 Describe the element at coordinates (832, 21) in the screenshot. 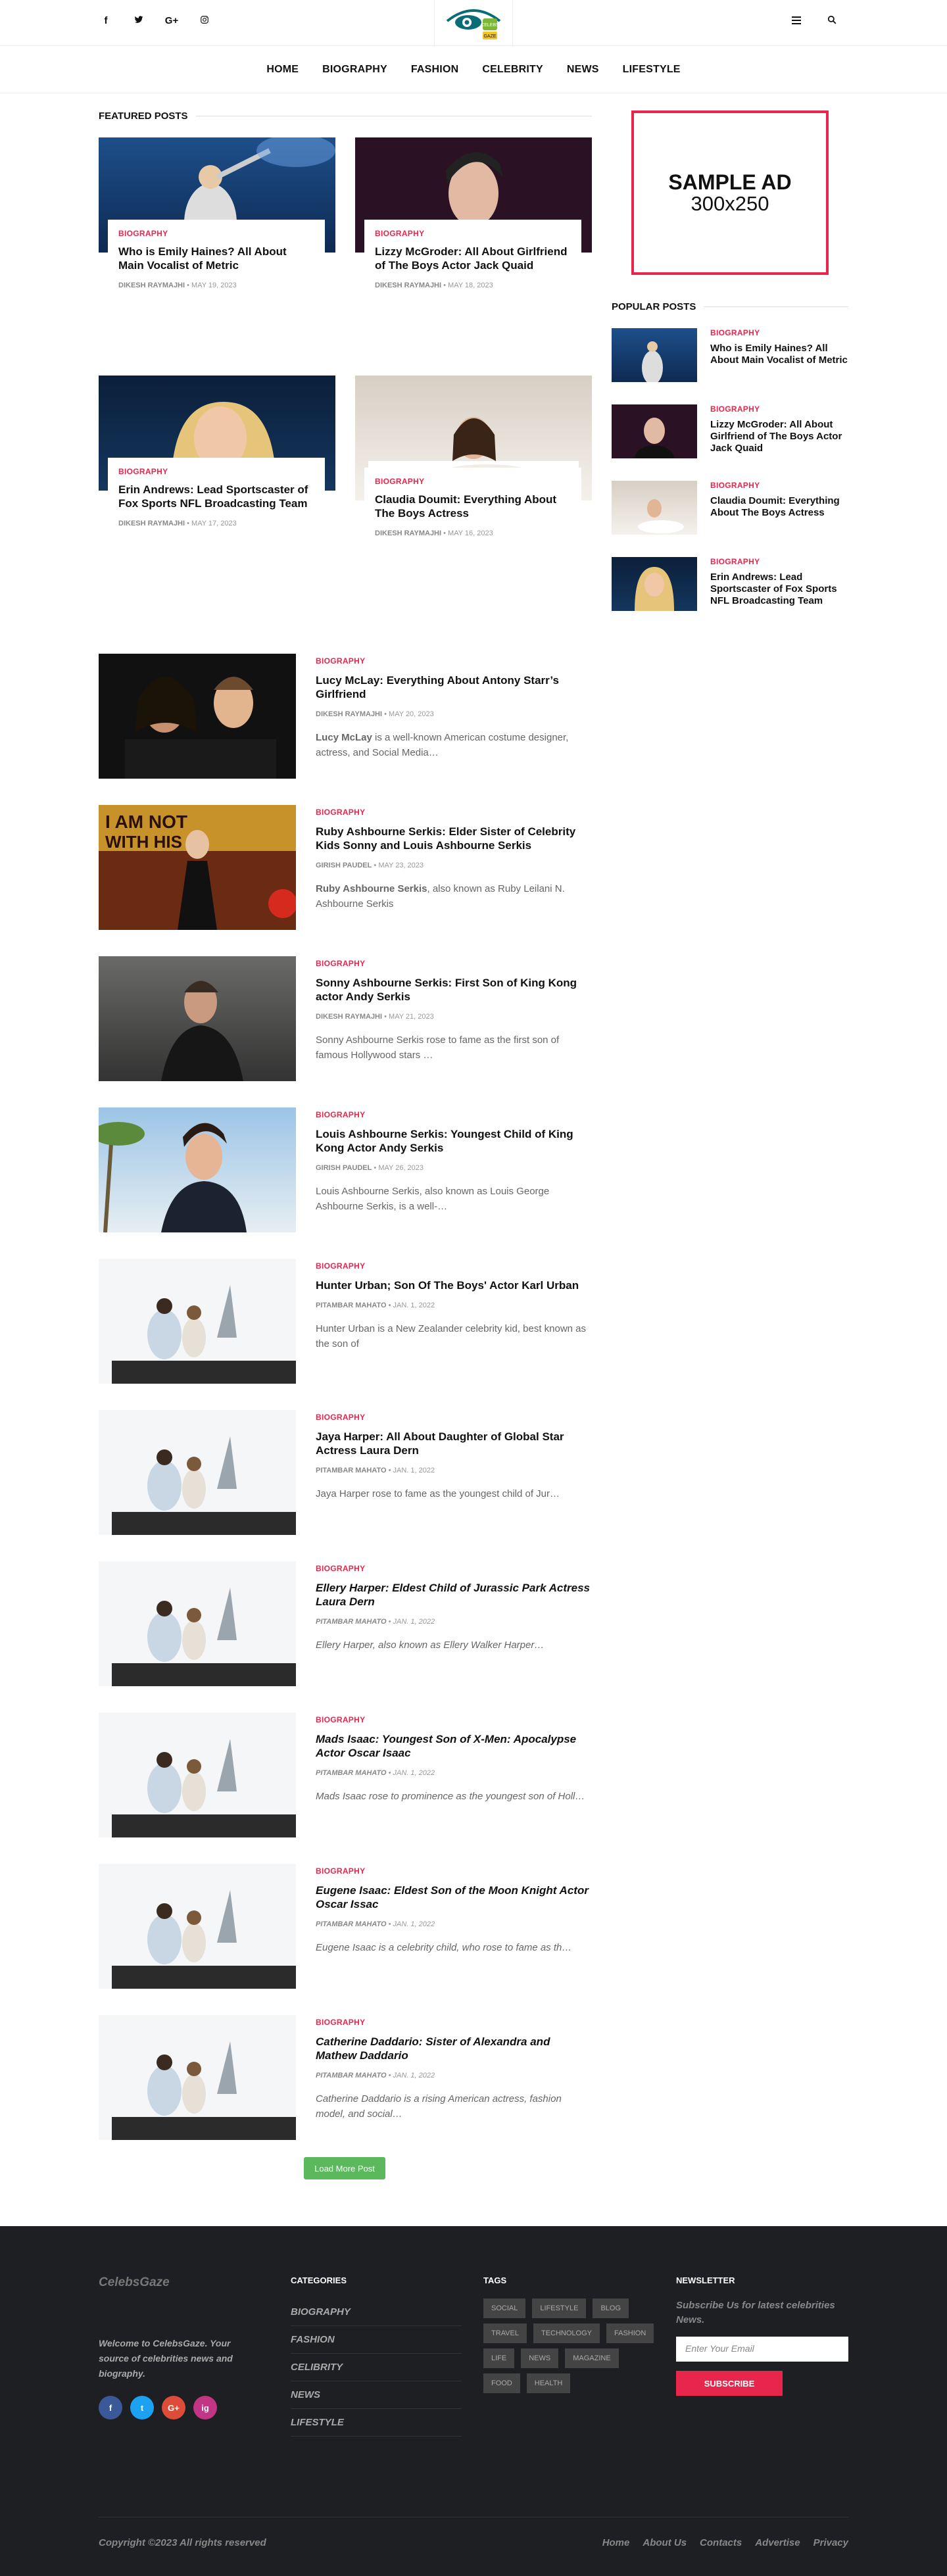

I see `search-icon` at that location.